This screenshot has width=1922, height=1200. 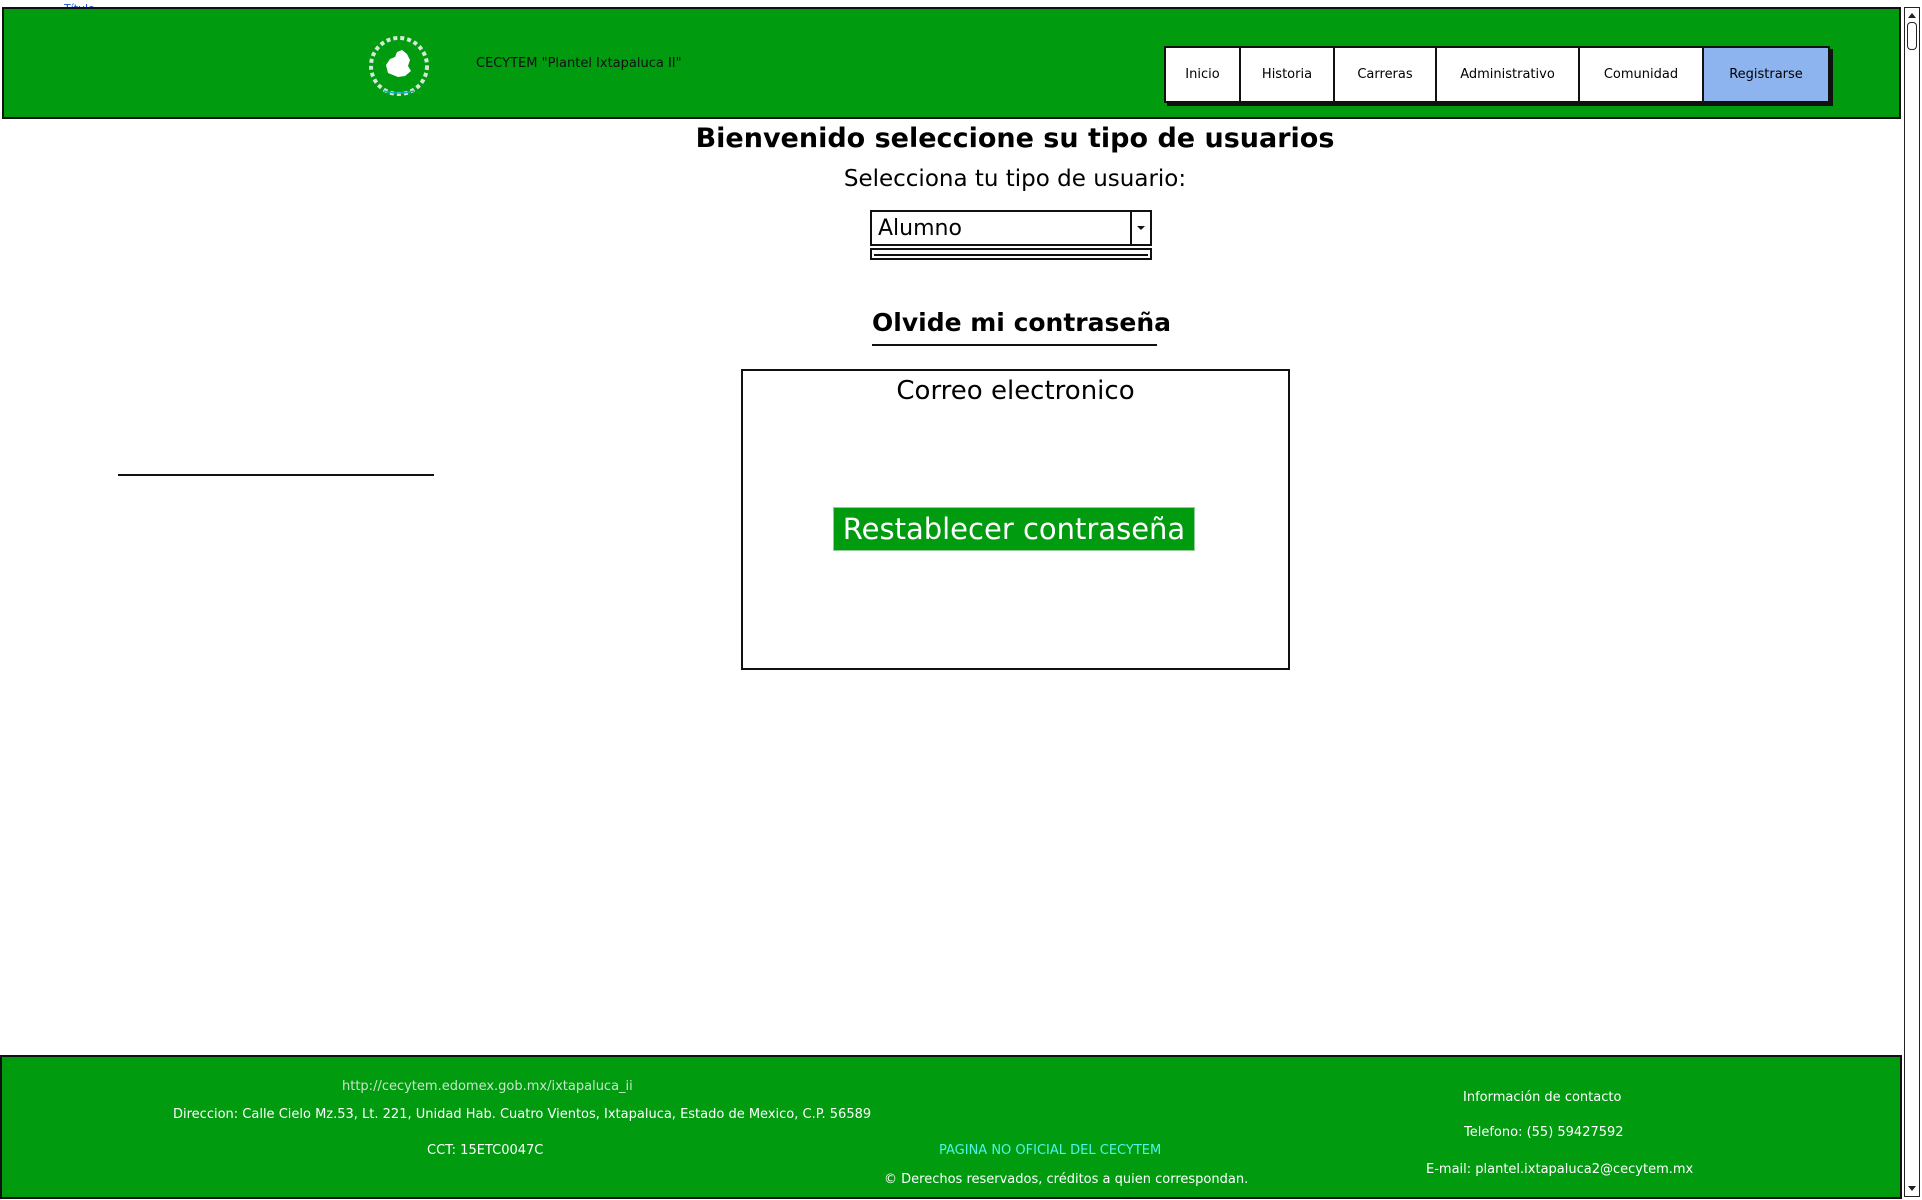 What do you see at coordinates (276, 454) in the screenshot?
I see `email-field` at bounding box center [276, 454].